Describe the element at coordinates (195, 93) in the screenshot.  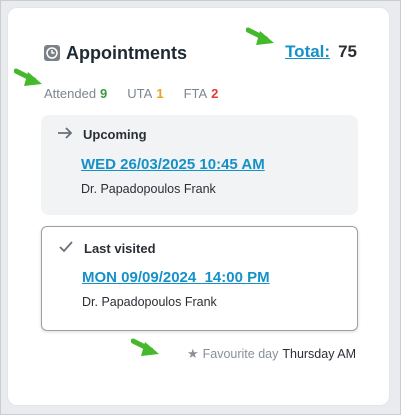
I see `stat-label: FTA` at that location.